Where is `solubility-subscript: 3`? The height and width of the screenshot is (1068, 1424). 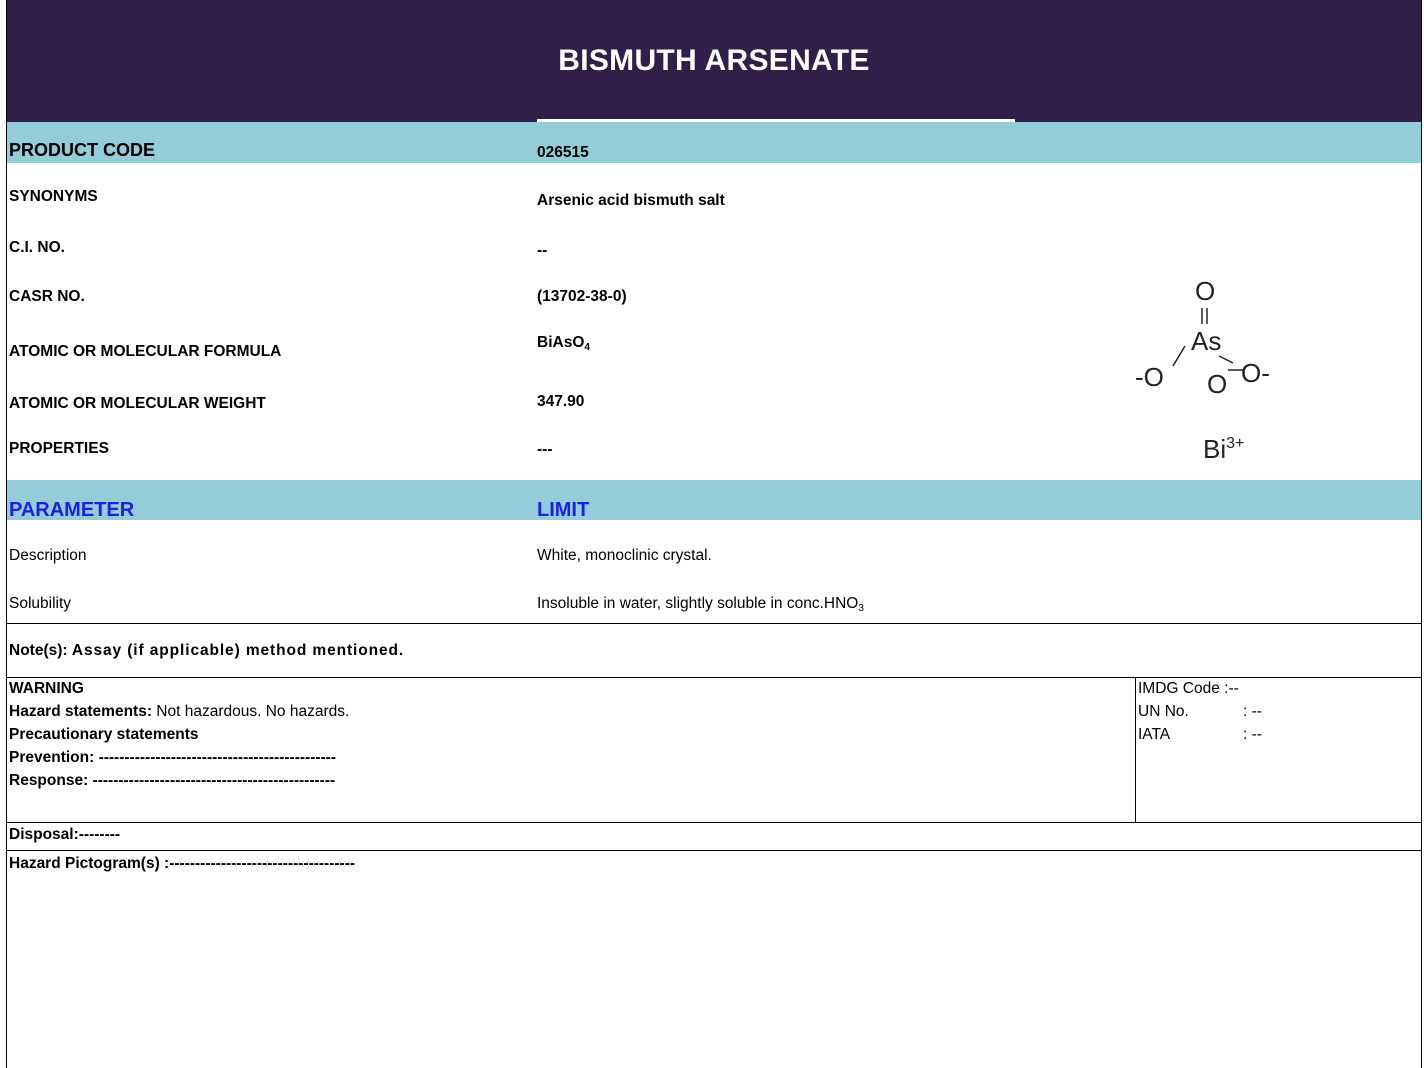
solubility-subscript: 3 is located at coordinates (861, 608).